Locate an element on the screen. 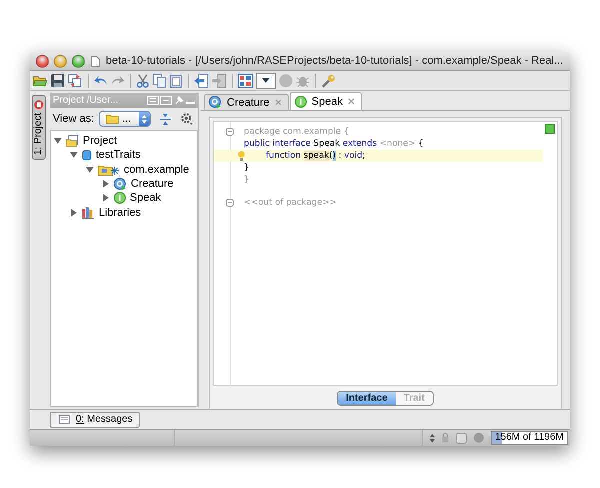 The width and height of the screenshot is (600, 488). lock-icon is located at coordinates (446, 438).